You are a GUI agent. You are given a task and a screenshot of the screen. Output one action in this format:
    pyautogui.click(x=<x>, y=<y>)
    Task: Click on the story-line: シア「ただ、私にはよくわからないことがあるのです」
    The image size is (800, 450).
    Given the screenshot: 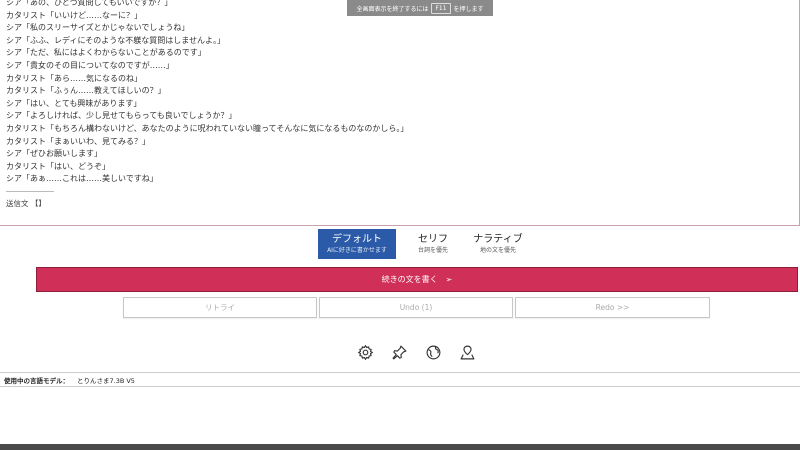 What is the action you would take?
    pyautogui.click(x=106, y=53)
    